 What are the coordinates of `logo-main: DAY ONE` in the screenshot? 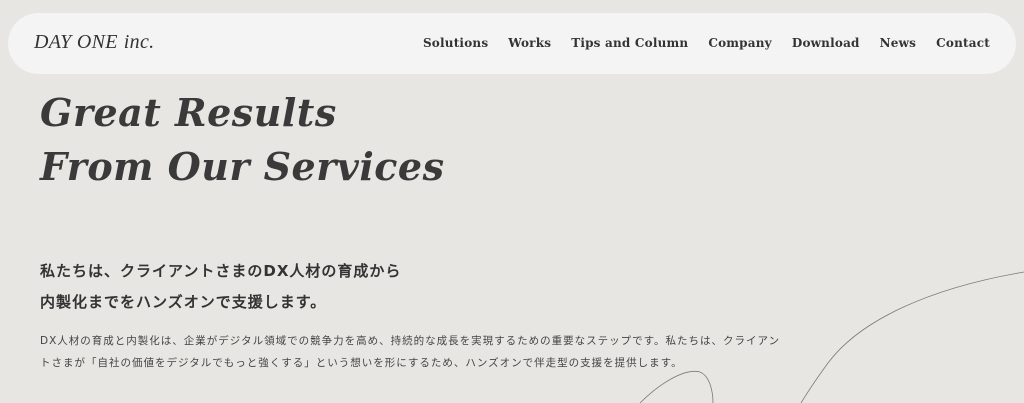 It's located at (76, 42).